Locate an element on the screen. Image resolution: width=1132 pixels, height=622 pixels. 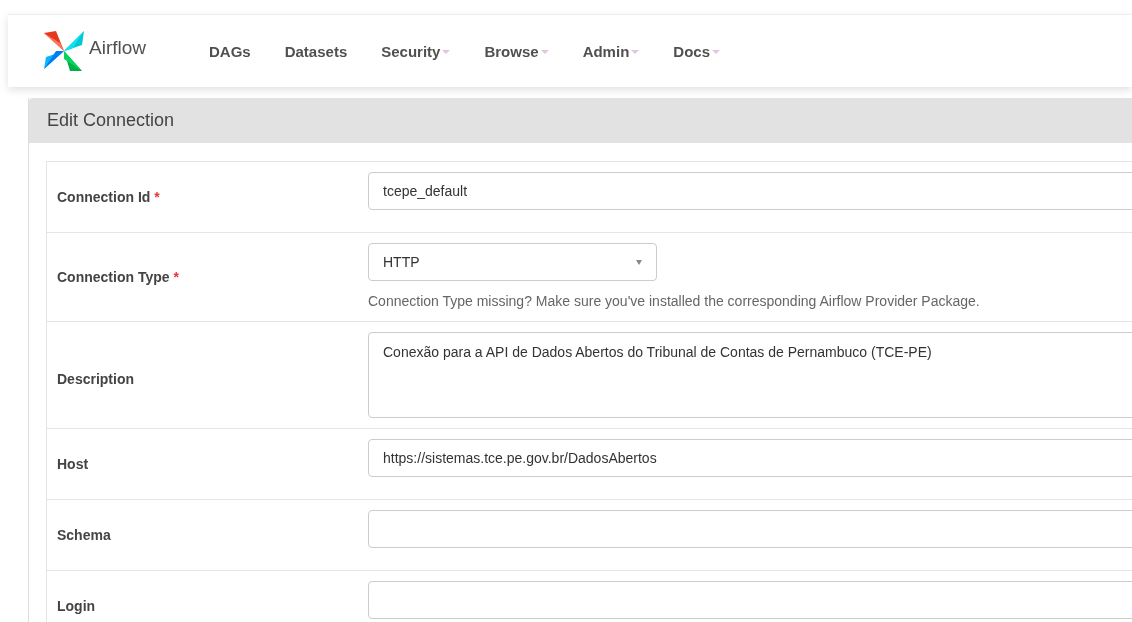
panel-title: Edit Connection is located at coordinates (111, 120).